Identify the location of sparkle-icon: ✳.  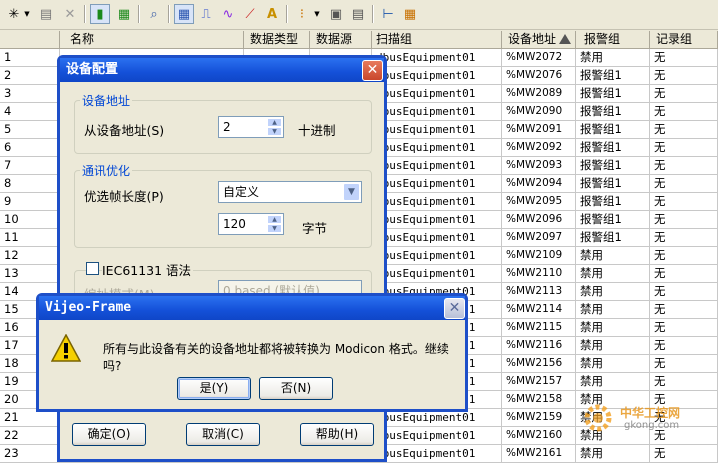
(14, 14).